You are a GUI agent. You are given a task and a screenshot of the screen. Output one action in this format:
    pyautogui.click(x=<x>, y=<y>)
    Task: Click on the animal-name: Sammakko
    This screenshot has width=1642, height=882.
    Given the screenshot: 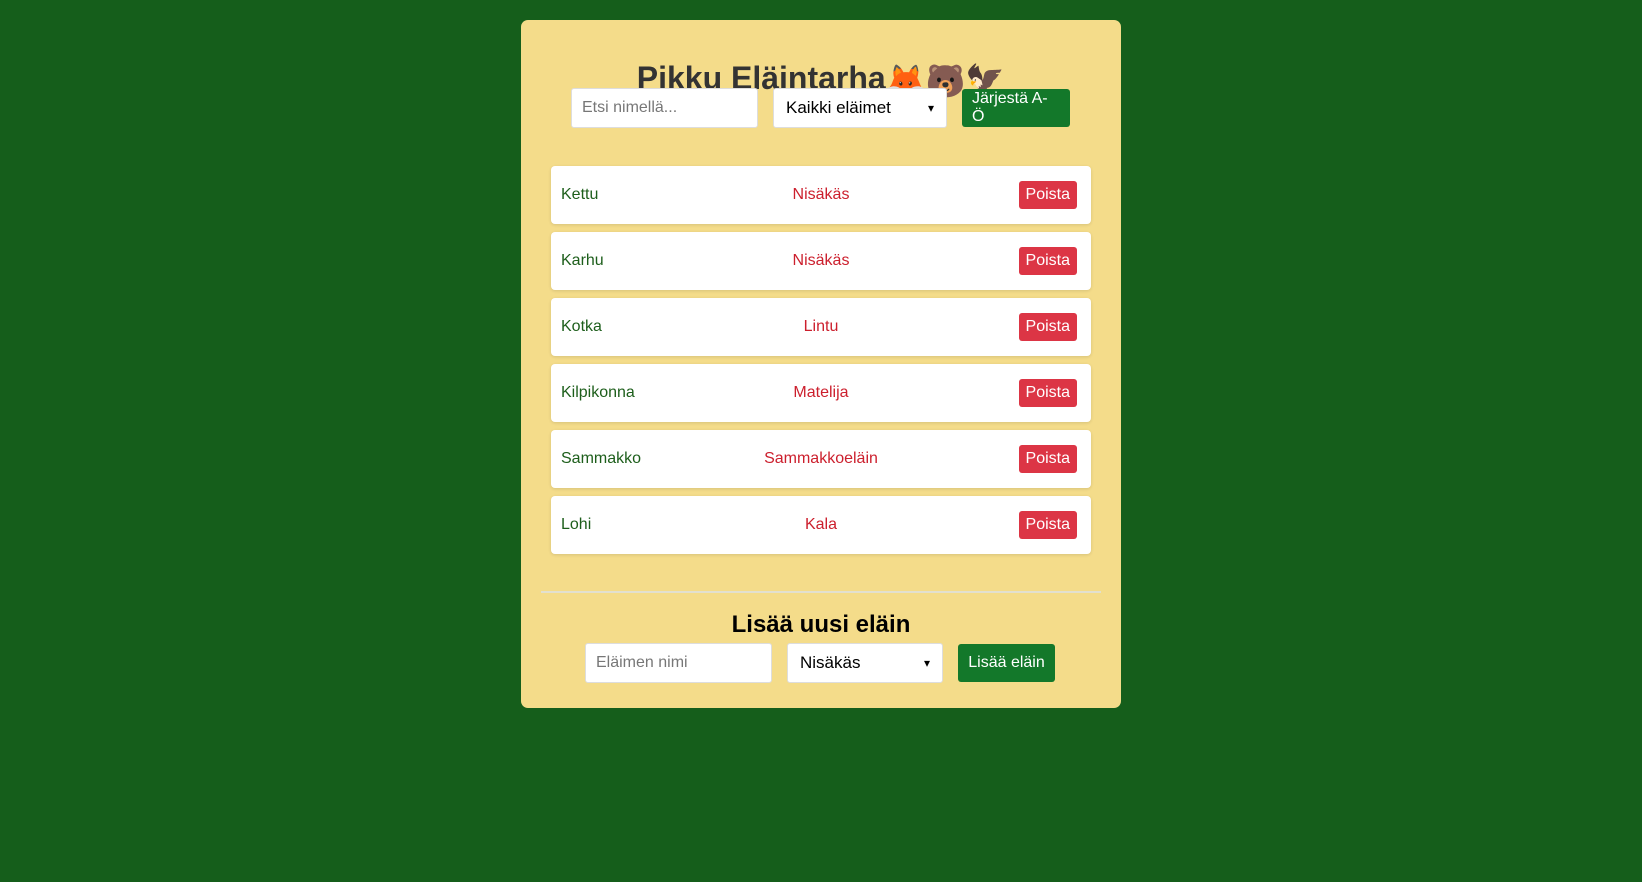 What is the action you would take?
    pyautogui.click(x=601, y=458)
    